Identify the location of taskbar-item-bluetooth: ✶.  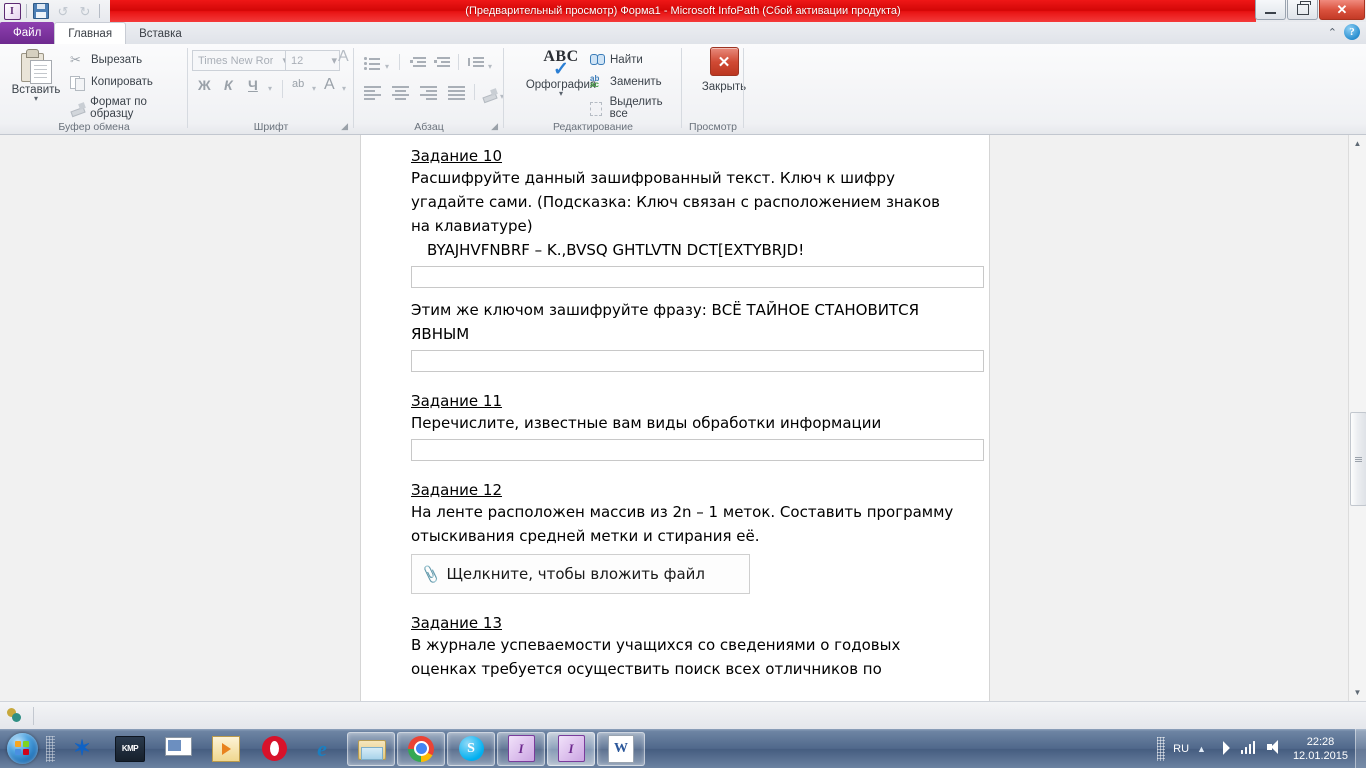
(82, 749).